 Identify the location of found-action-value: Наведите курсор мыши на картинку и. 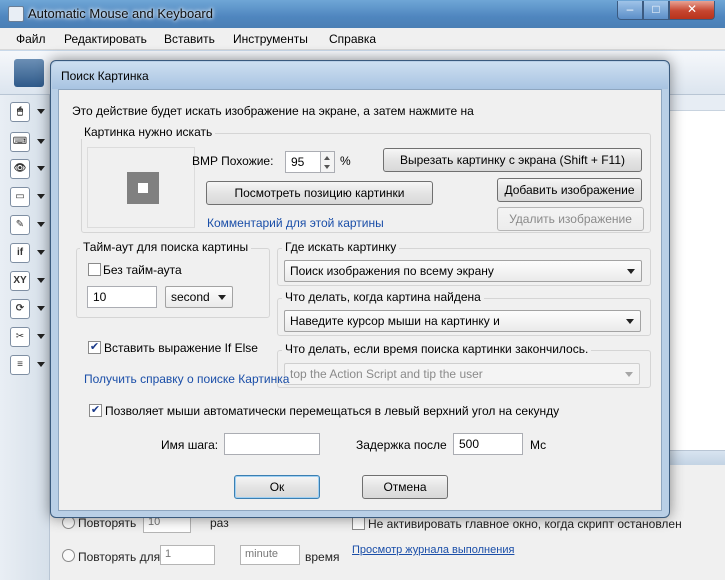
(395, 321).